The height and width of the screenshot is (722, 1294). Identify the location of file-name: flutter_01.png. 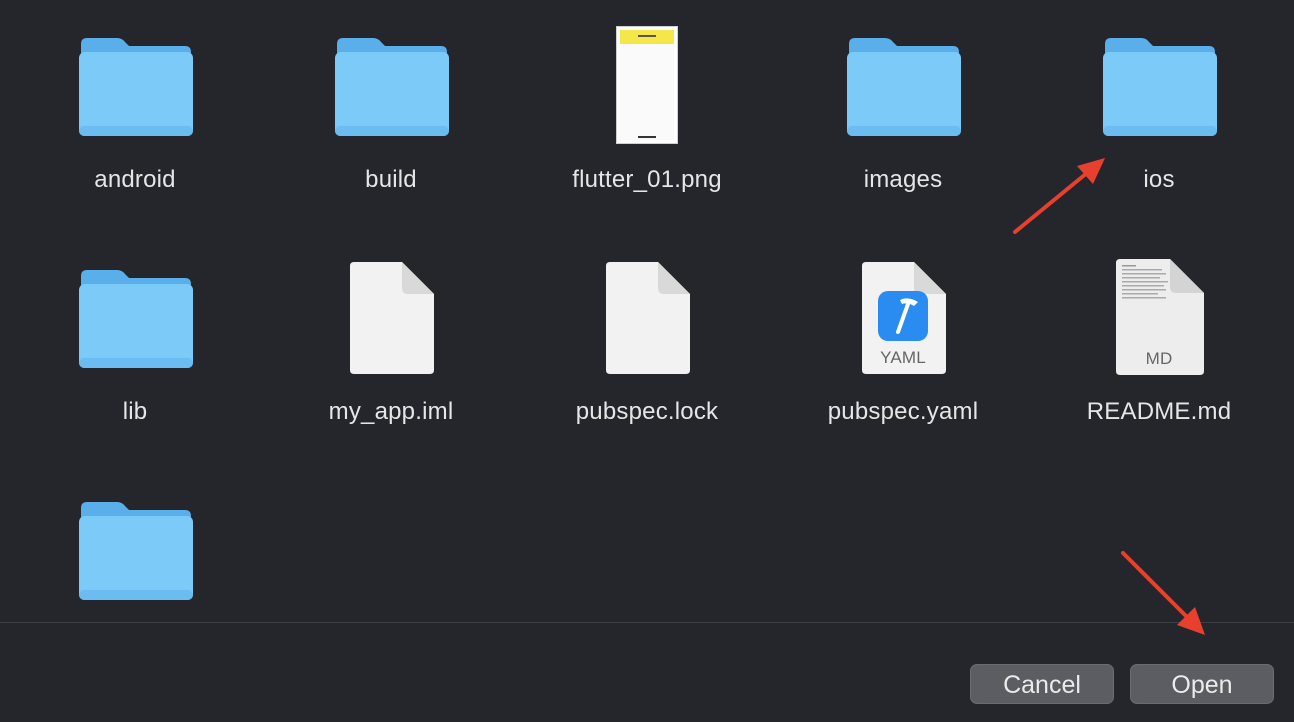
(647, 179).